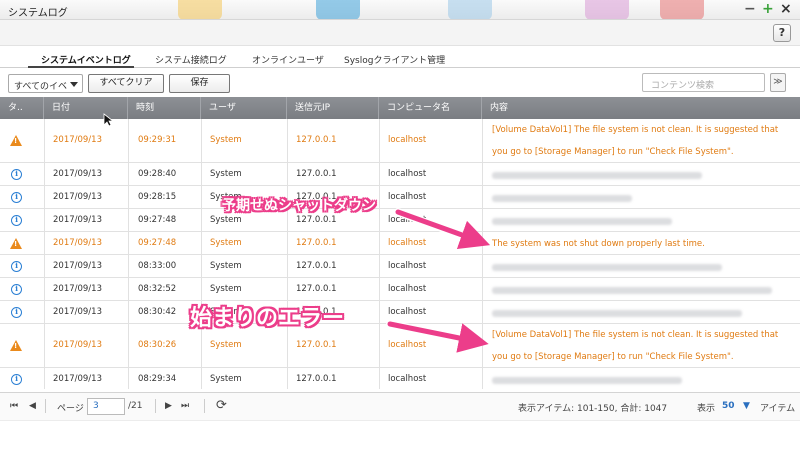  Describe the element at coordinates (32, 406) in the screenshot. I see `prev-page-icon: ◀` at that location.